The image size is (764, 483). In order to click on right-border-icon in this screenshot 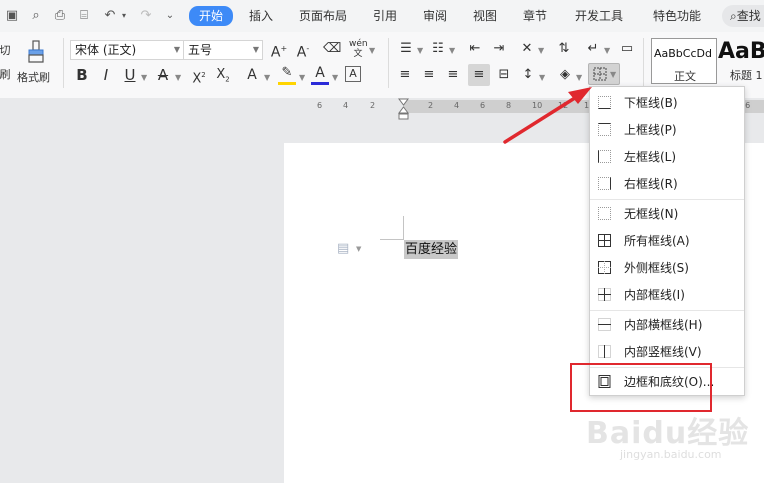, I will do `click(604, 183)`.